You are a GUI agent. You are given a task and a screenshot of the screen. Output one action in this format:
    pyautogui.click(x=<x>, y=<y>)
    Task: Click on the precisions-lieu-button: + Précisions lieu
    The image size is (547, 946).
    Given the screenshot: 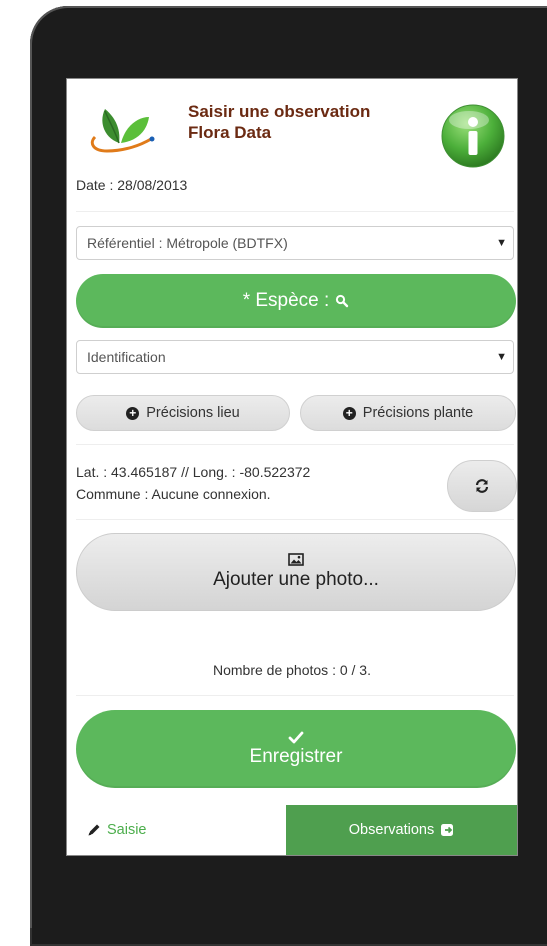 What is the action you would take?
    pyautogui.click(x=183, y=413)
    